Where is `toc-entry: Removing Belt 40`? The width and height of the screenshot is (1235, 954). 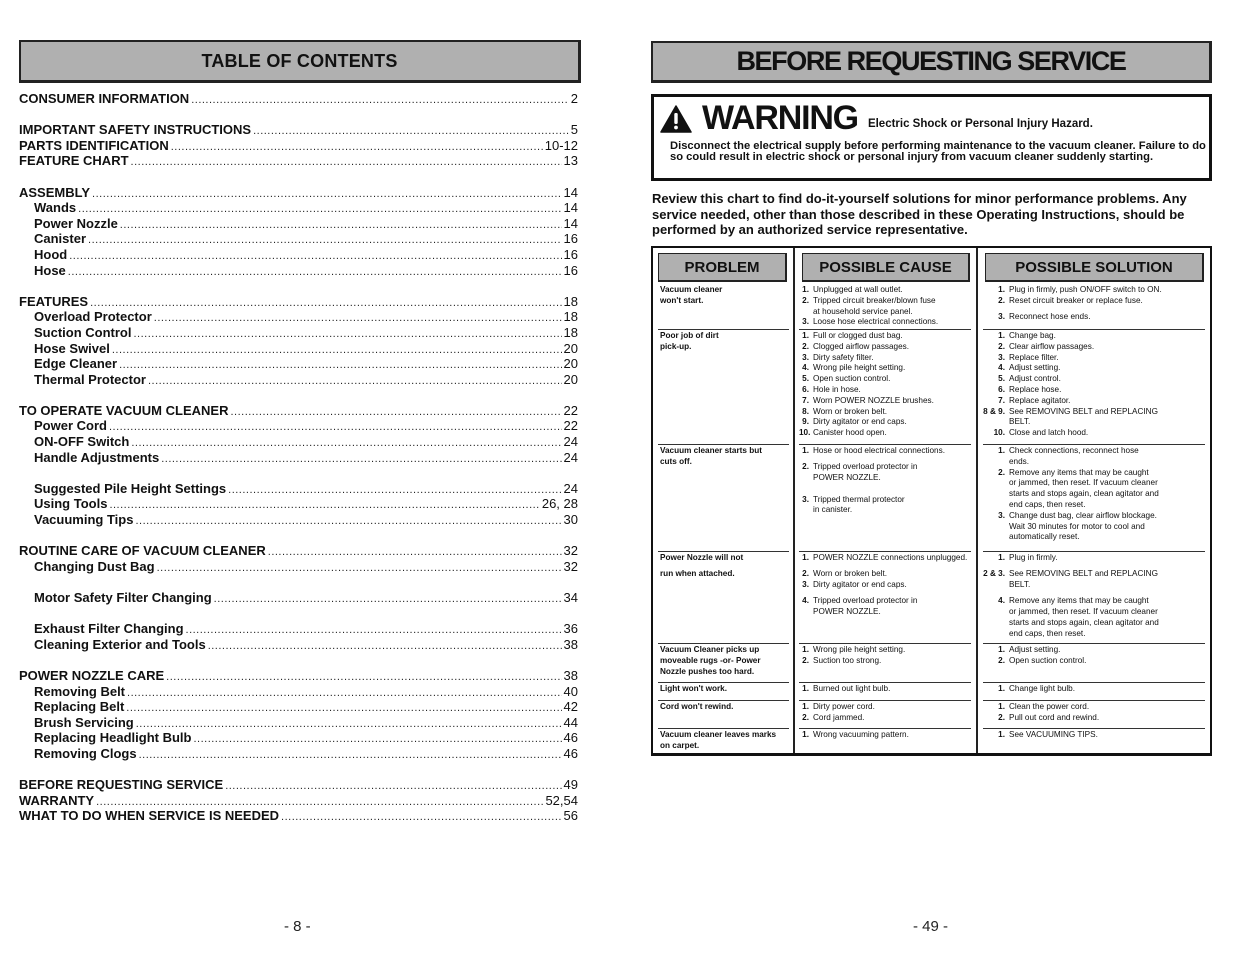
toc-entry: Removing Belt 40 is located at coordinates (298, 692).